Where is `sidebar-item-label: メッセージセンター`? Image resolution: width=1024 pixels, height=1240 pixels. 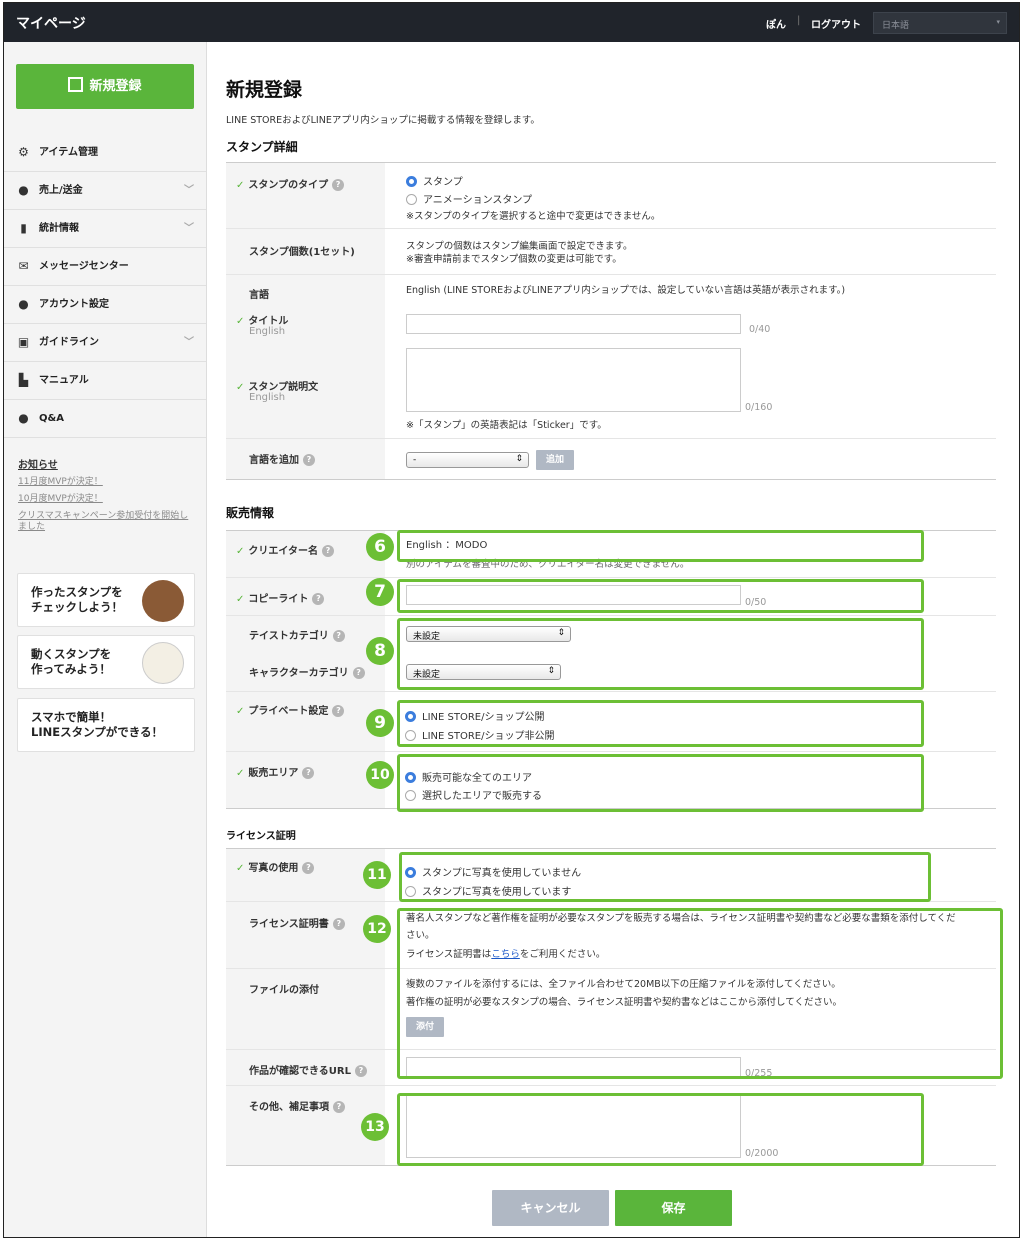
sidebar-item-label: メッセージセンター is located at coordinates (84, 266).